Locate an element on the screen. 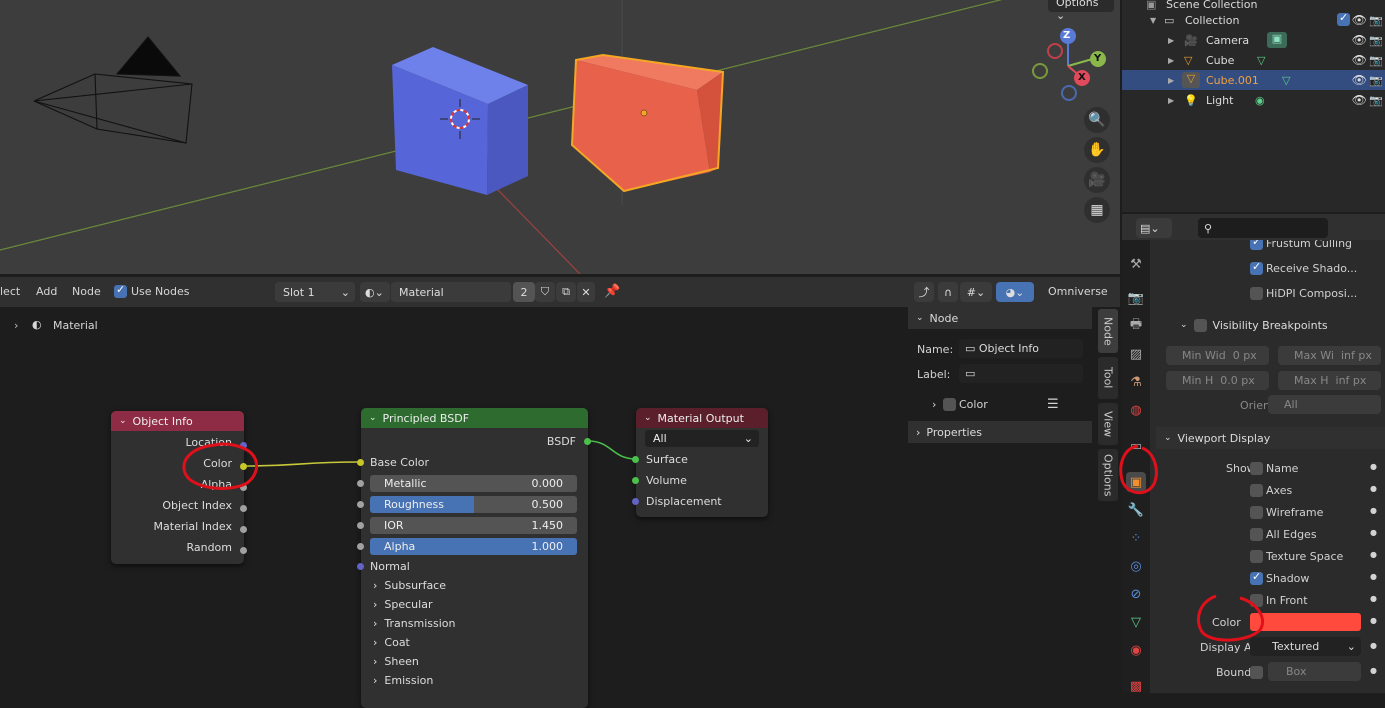  socket-normal is located at coordinates (360, 566).